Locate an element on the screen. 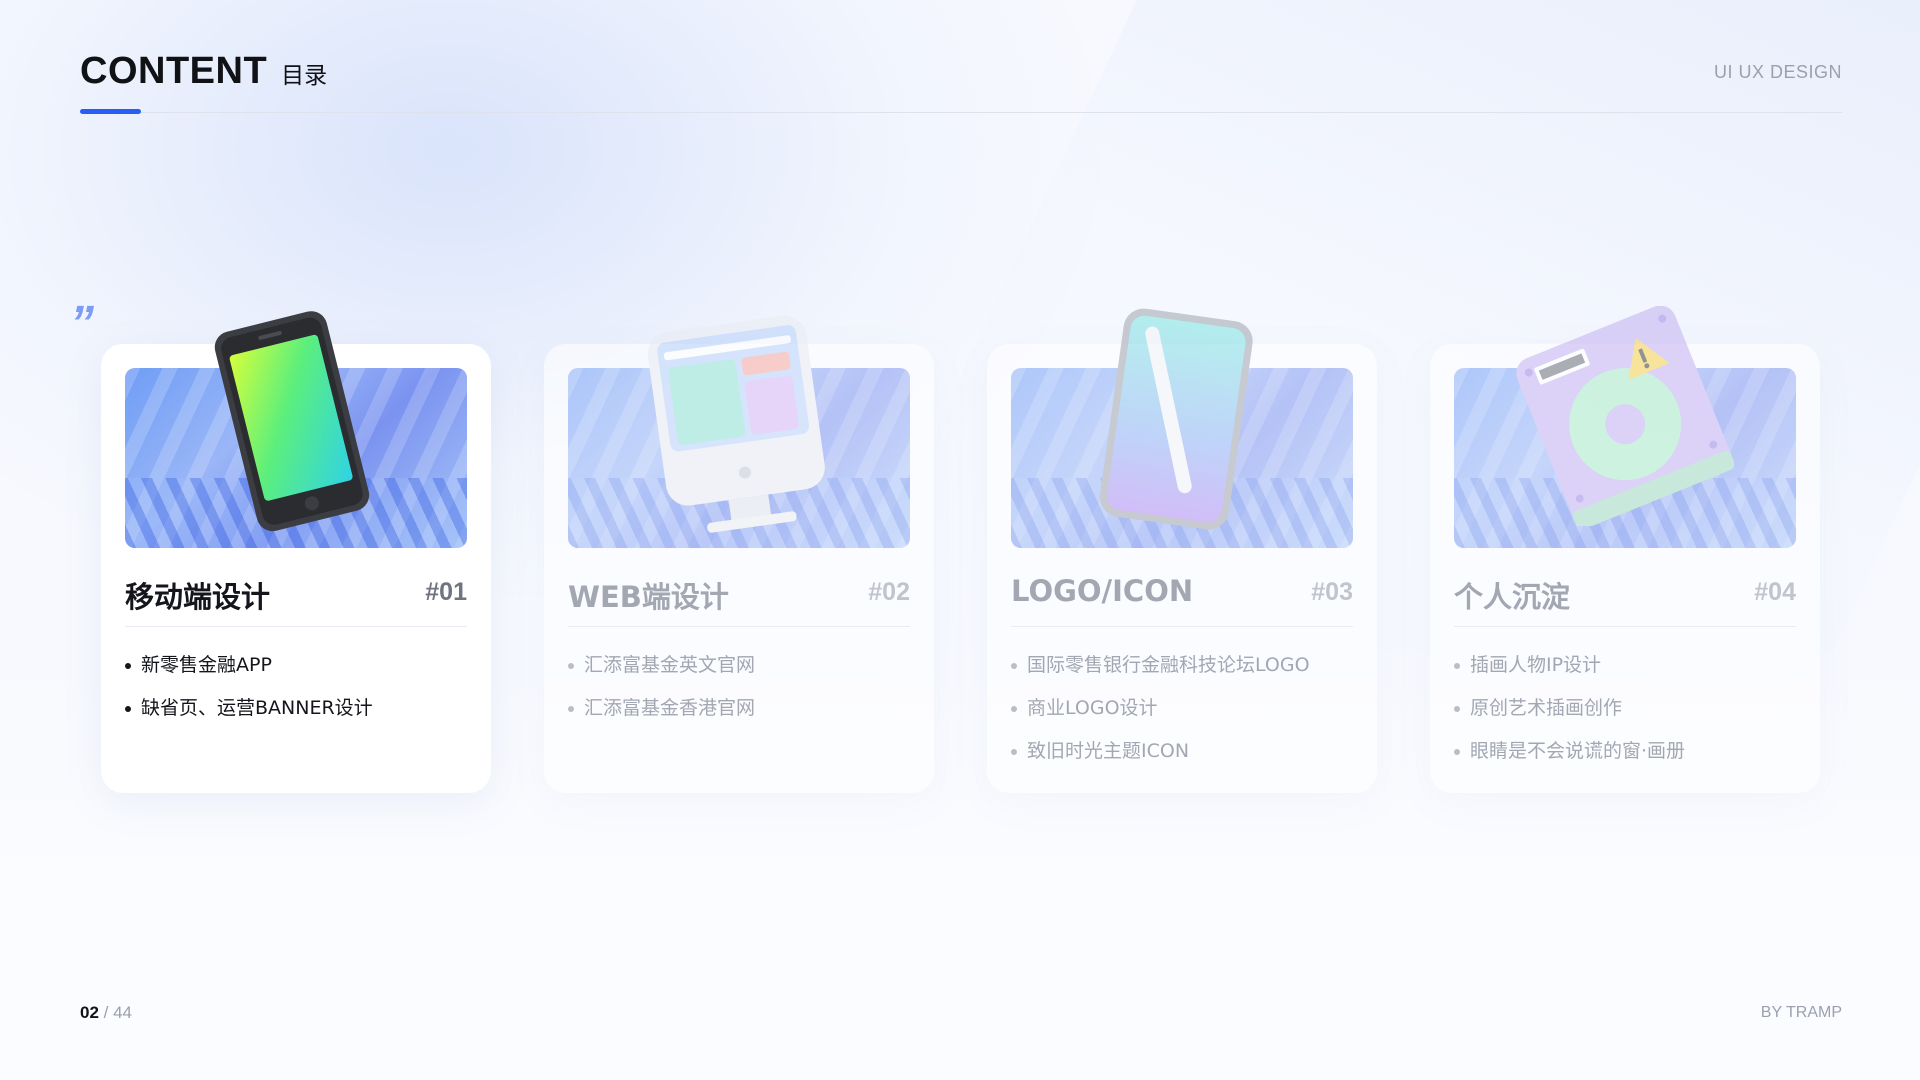  card-web-design: WEB端设计 #02 汇添富基金英文官网 汇添富基金香港官网 is located at coordinates (739, 554).